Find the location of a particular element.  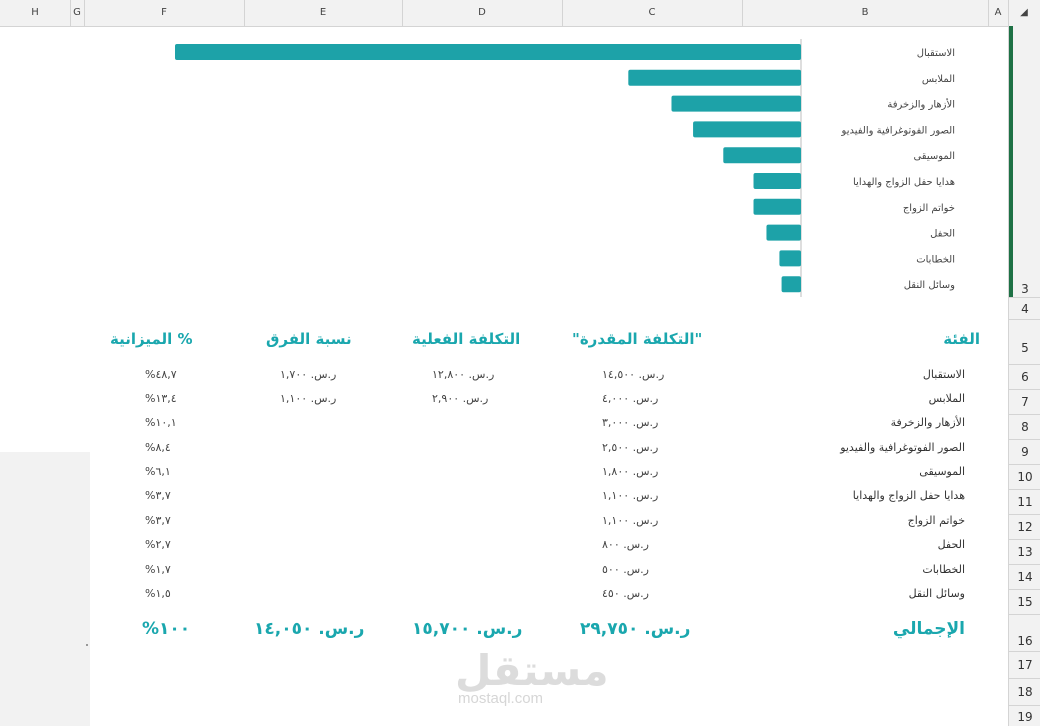

category-cell: الملابس is located at coordinates (947, 398).